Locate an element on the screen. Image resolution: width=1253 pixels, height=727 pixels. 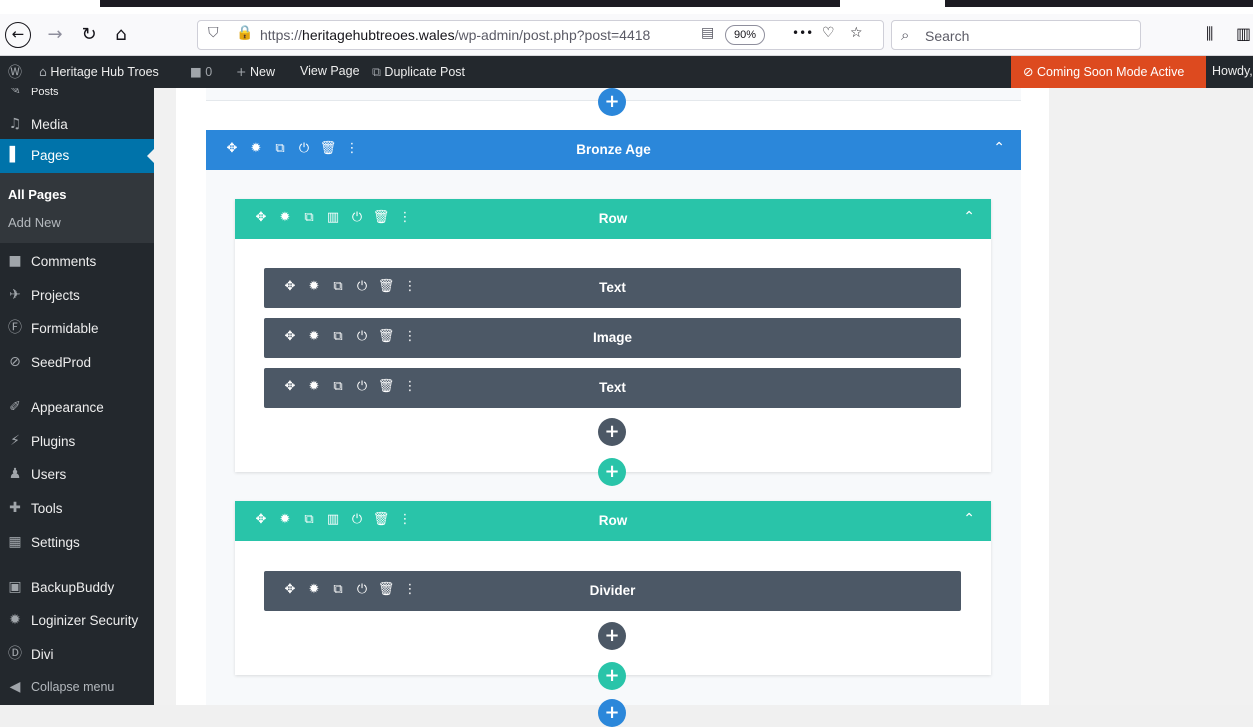
site-name-link: ⌂ Heritage Hub Troes is located at coordinates (99, 71).